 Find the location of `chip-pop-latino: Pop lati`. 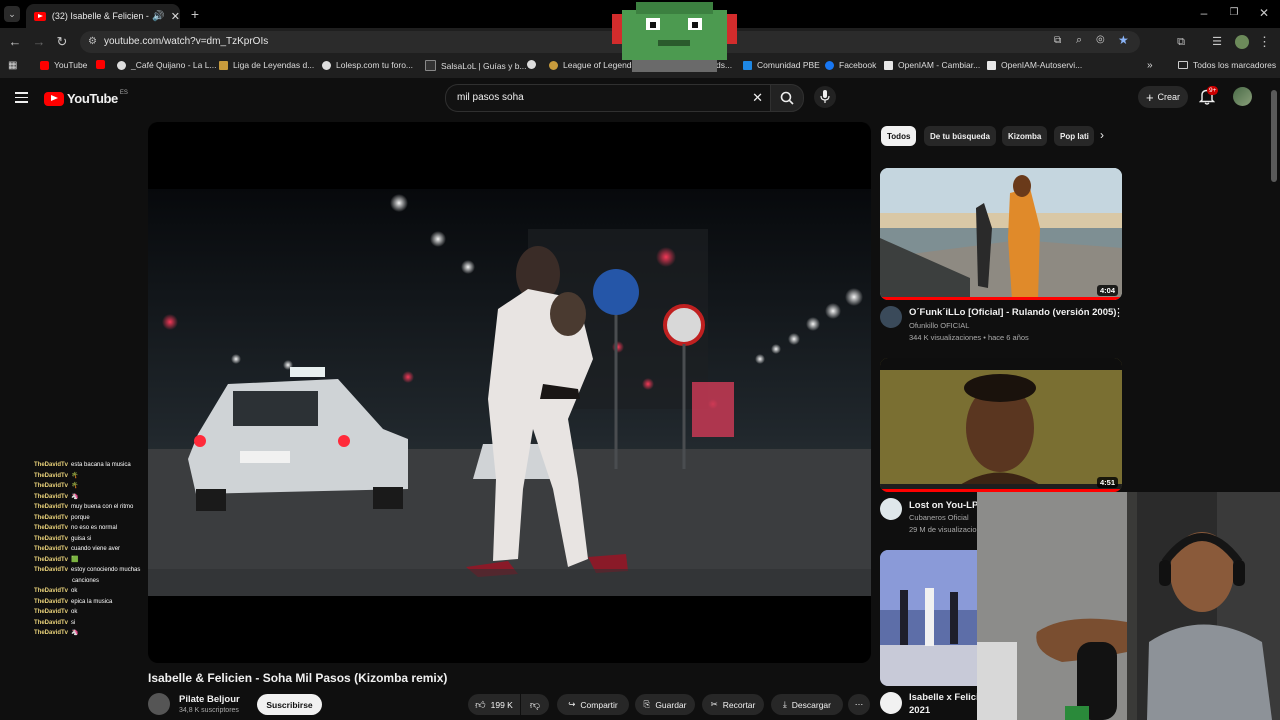

chip-pop-latino: Pop lati is located at coordinates (1074, 136).